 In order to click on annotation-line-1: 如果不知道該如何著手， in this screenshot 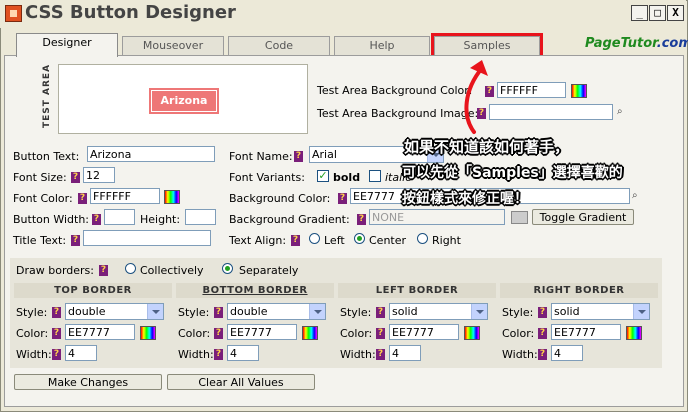, I will do `click(487, 147)`.